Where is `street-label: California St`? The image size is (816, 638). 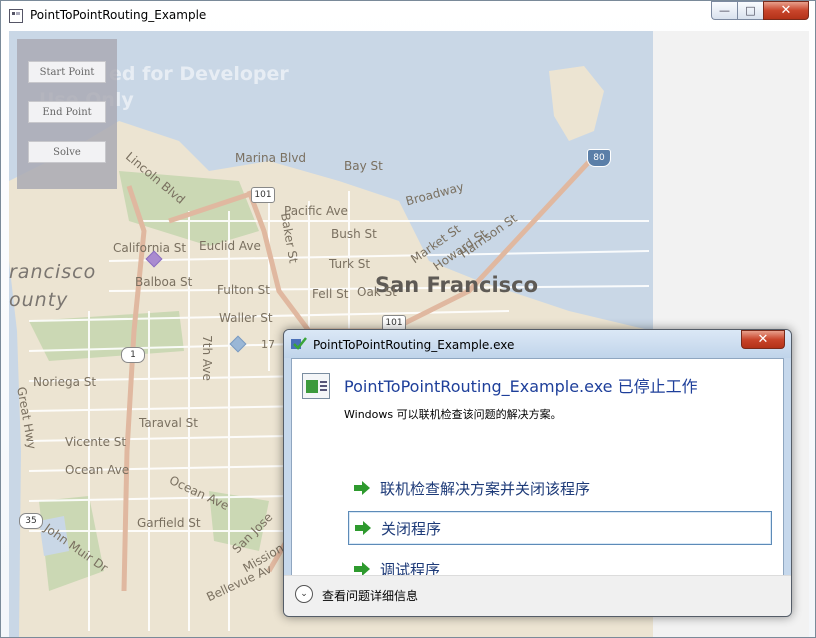 street-label: California St is located at coordinates (150, 248).